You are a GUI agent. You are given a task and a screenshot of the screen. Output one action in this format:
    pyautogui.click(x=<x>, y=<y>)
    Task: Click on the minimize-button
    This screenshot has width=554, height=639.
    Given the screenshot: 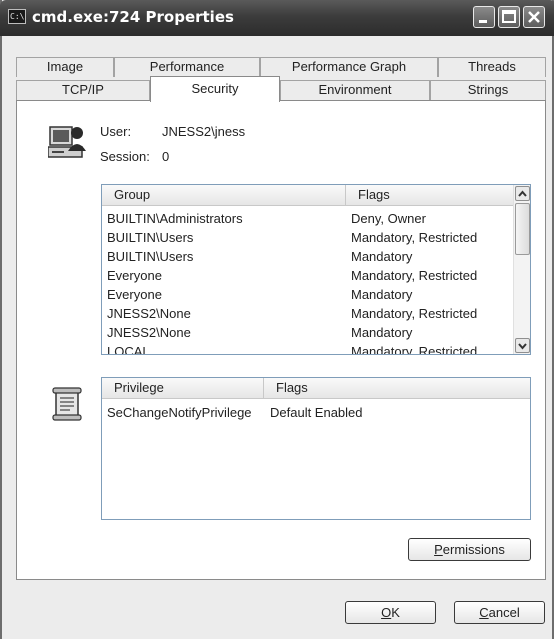 What is the action you would take?
    pyautogui.click(x=484, y=17)
    